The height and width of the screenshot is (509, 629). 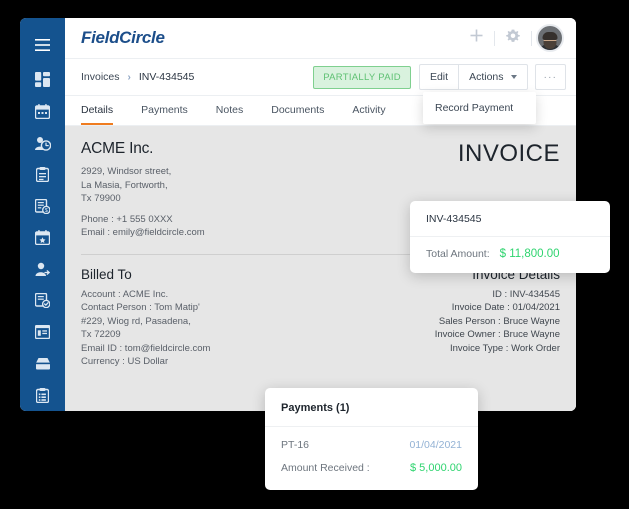 I want to click on person-clock-icon, so click(x=42, y=143).